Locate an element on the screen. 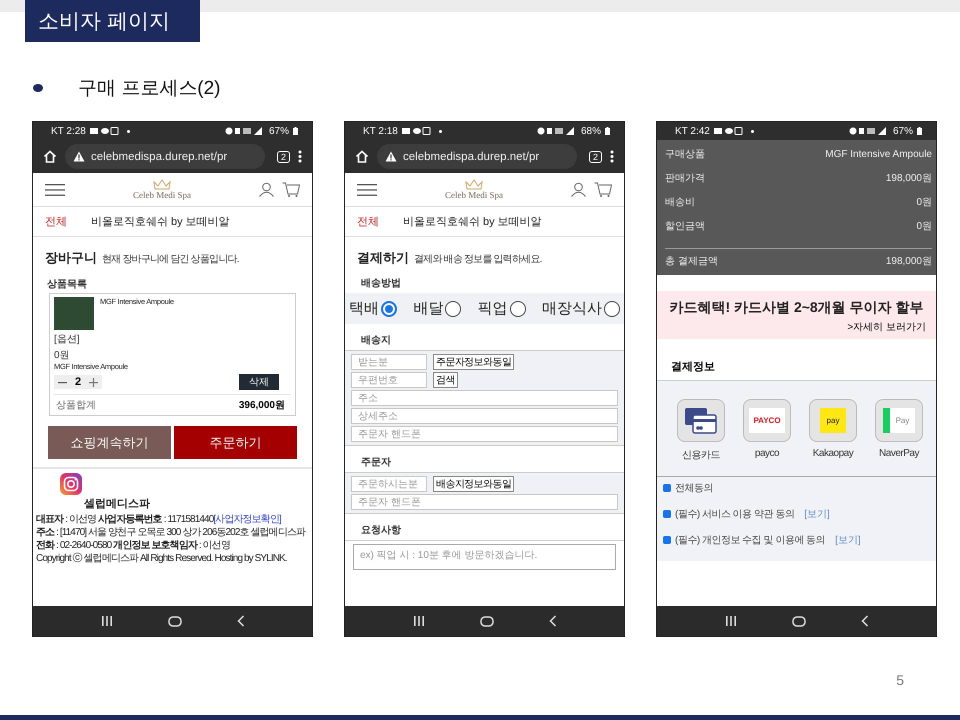 The width and height of the screenshot is (960, 720). warning-icon is located at coordinates (79, 156).